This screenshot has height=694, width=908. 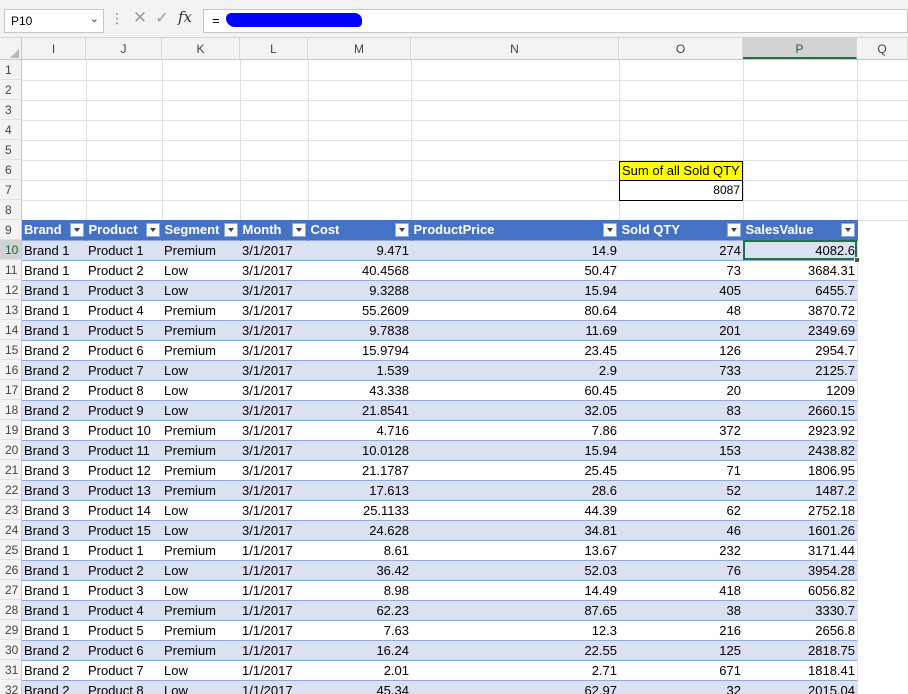 What do you see at coordinates (681, 309) in the screenshot?
I see `table-cell: 48` at bounding box center [681, 309].